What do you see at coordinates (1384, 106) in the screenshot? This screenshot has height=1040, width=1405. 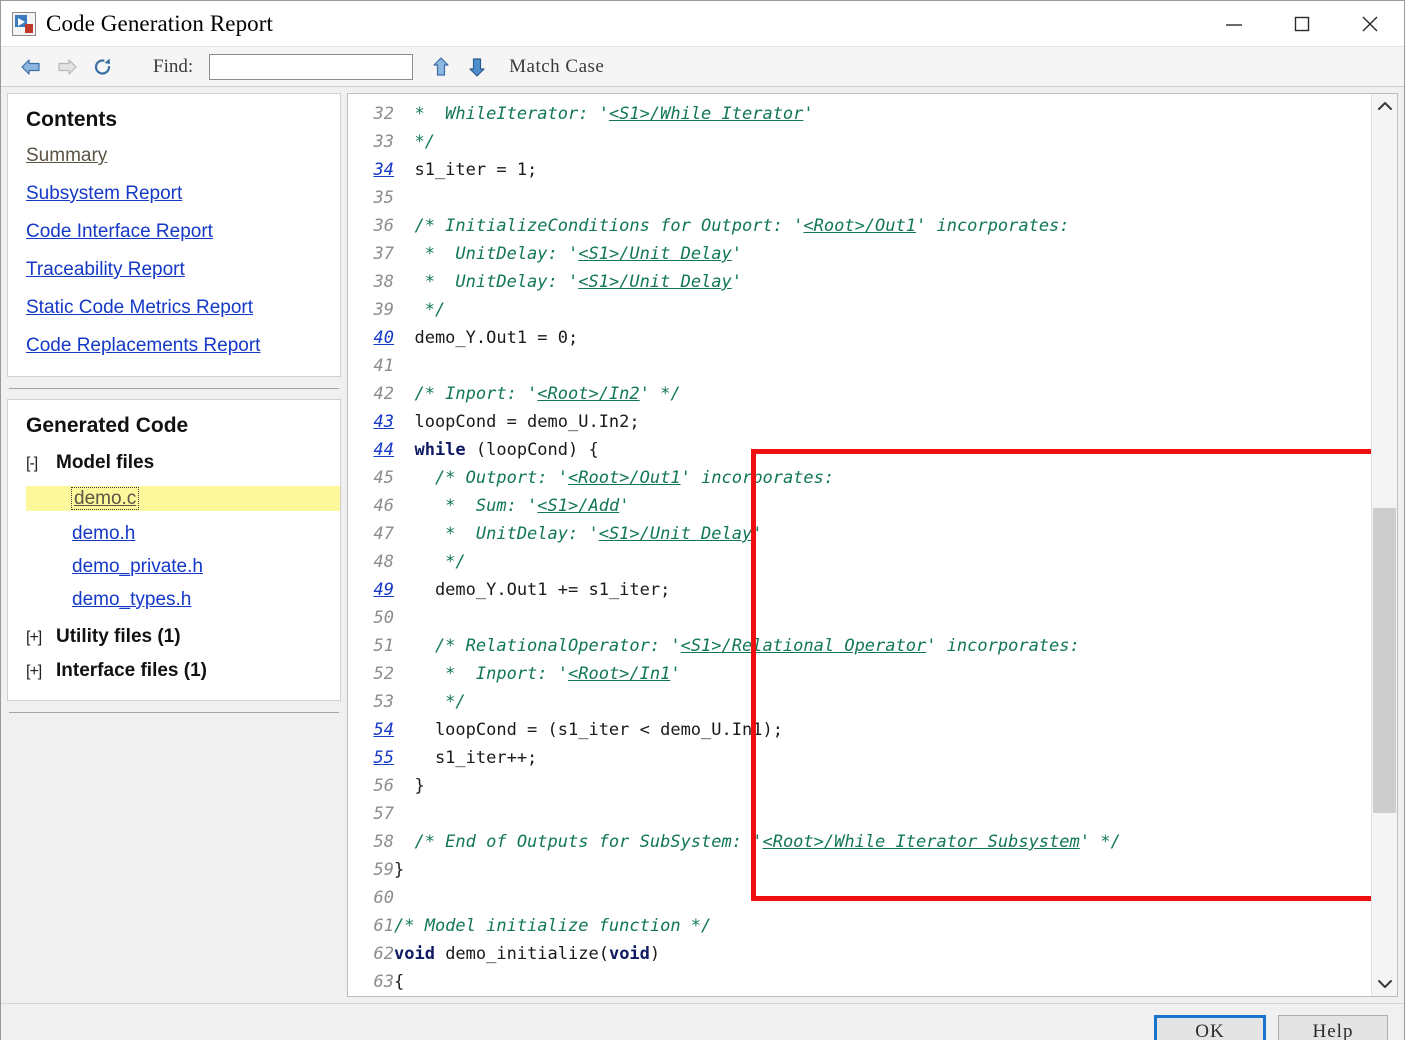 I see `chevron-up-icon` at bounding box center [1384, 106].